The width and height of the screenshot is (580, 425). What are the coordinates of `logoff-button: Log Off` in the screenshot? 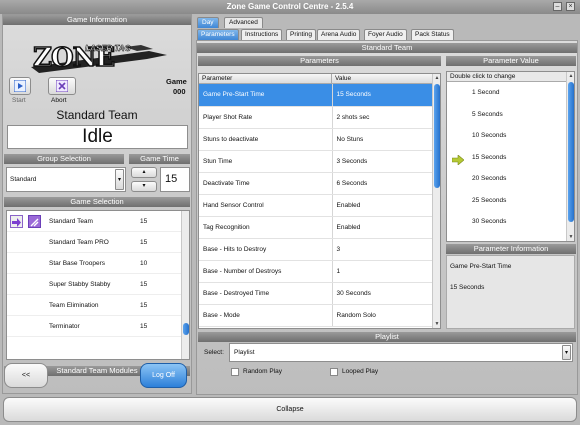 It's located at (163, 375).